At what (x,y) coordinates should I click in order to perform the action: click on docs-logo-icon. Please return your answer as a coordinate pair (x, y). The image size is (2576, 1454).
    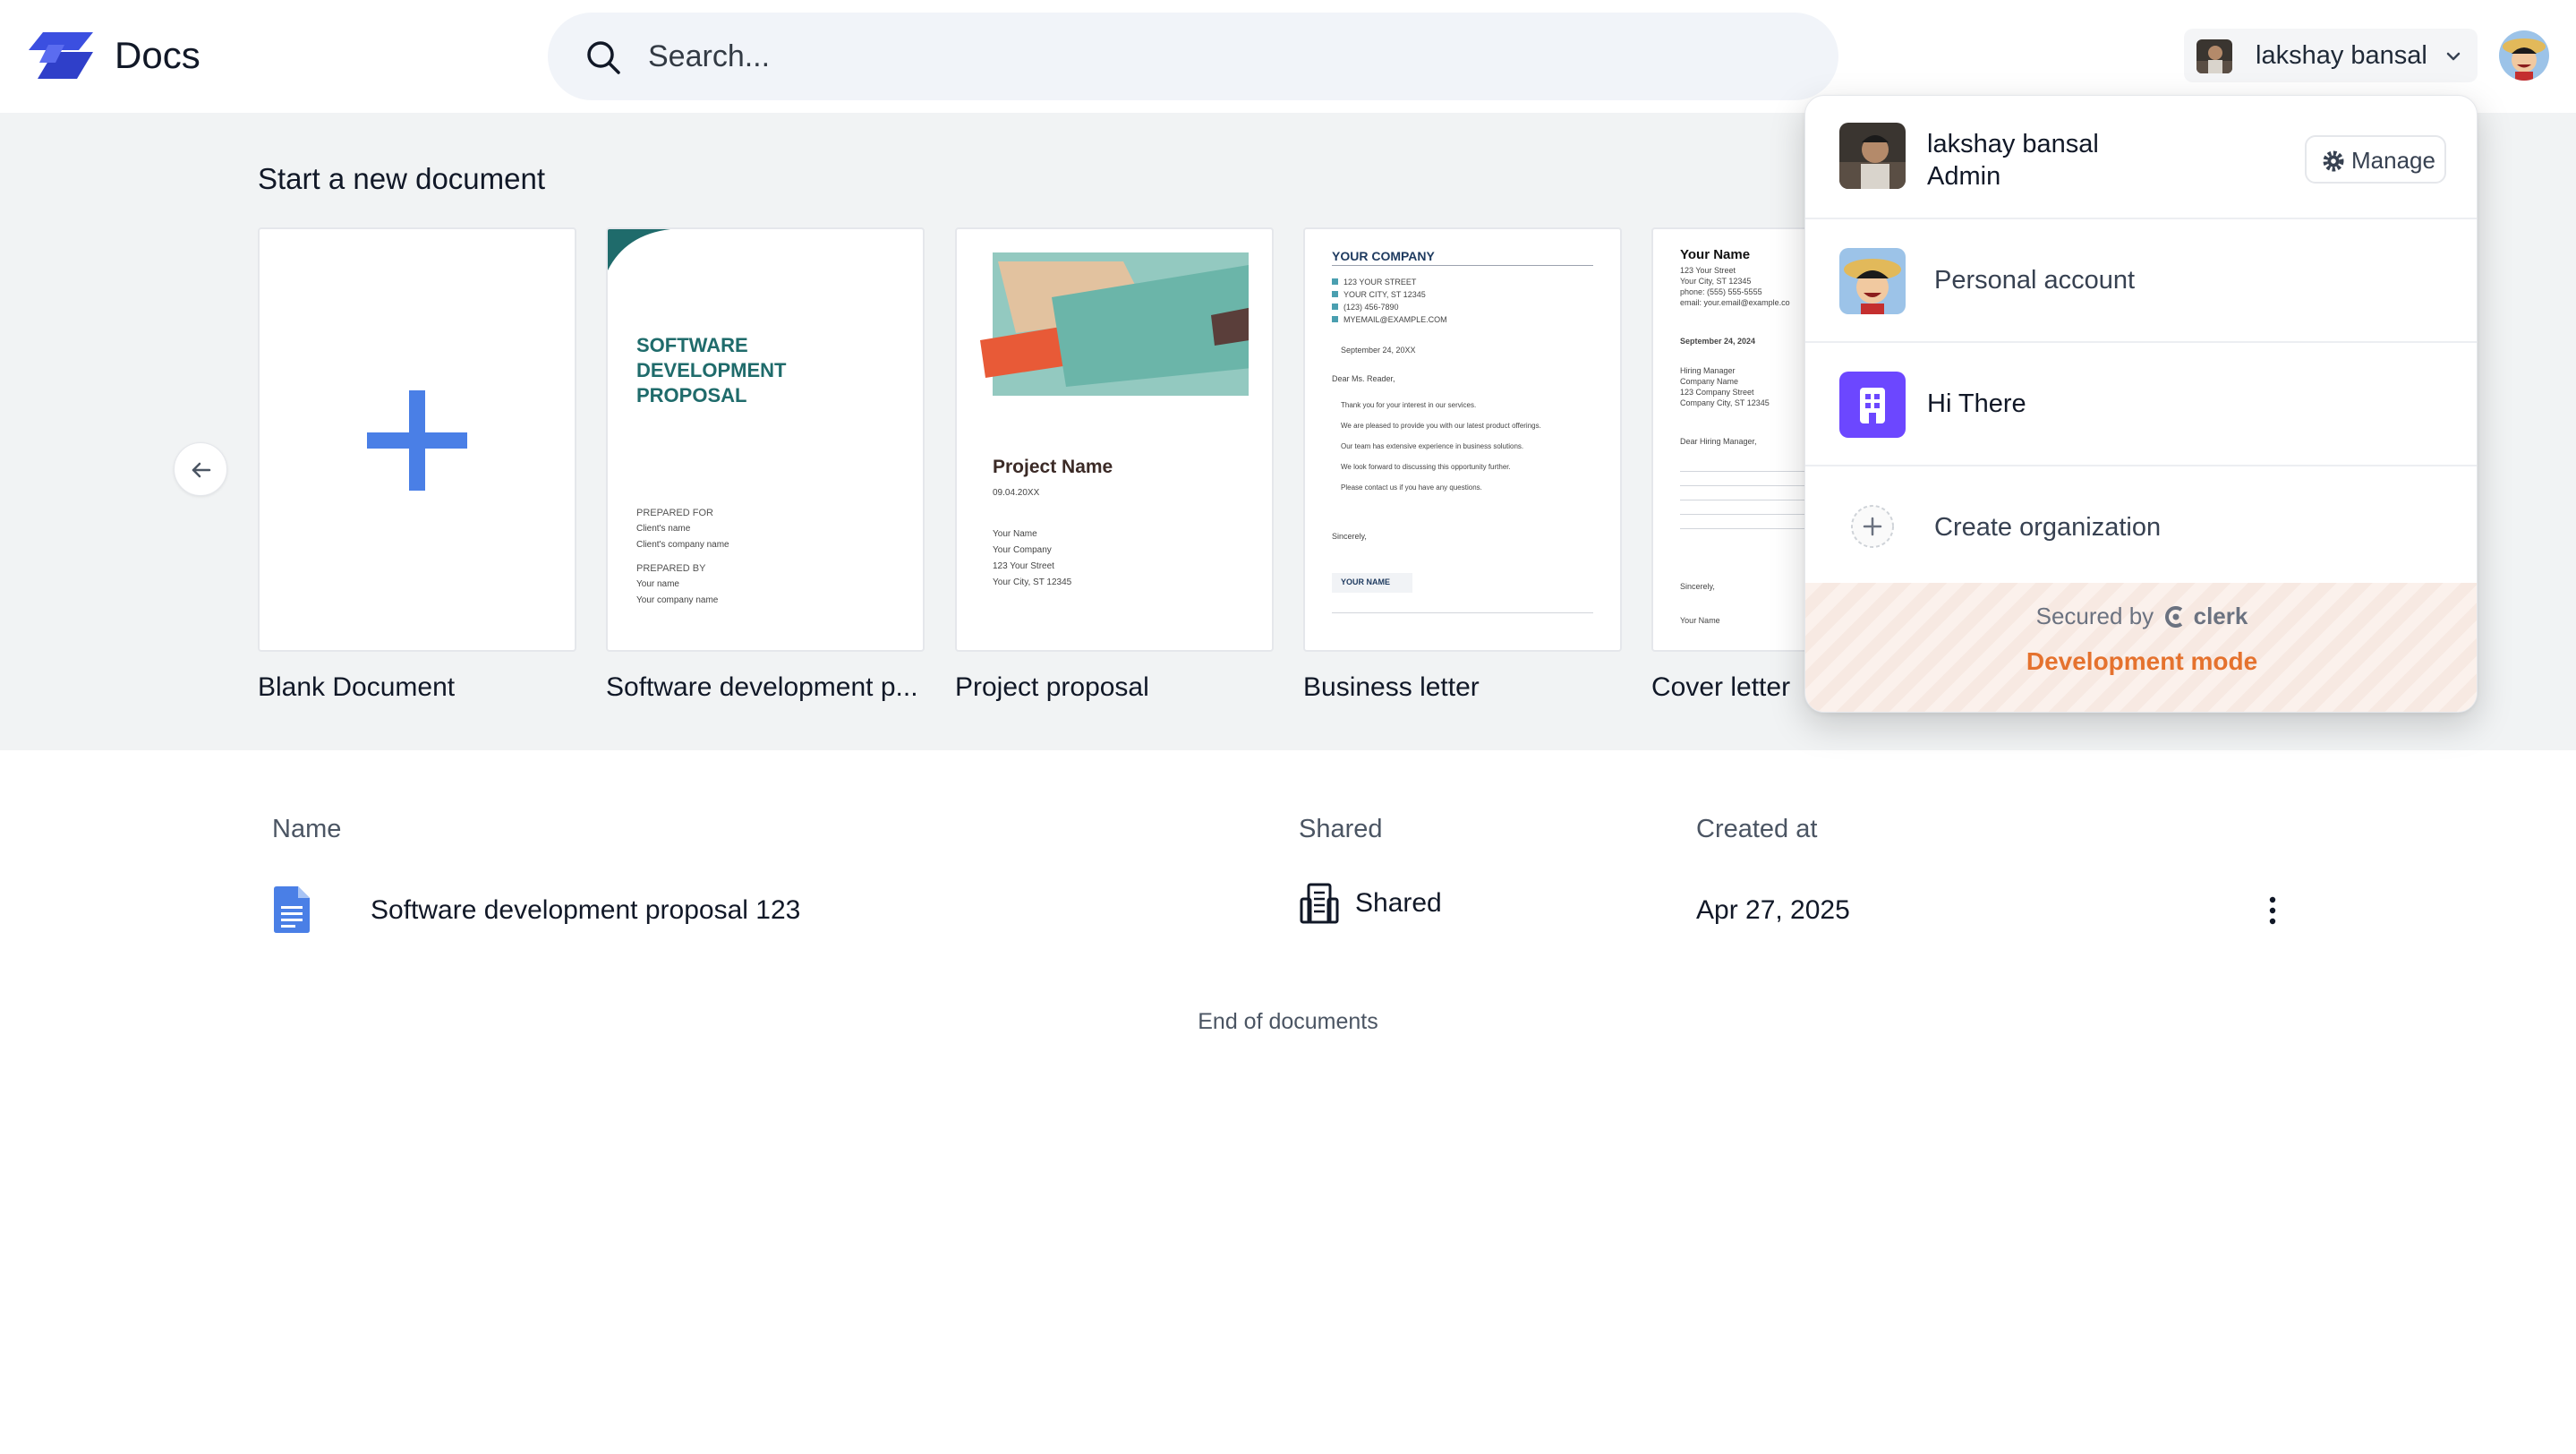
    Looking at the image, I should click on (61, 55).